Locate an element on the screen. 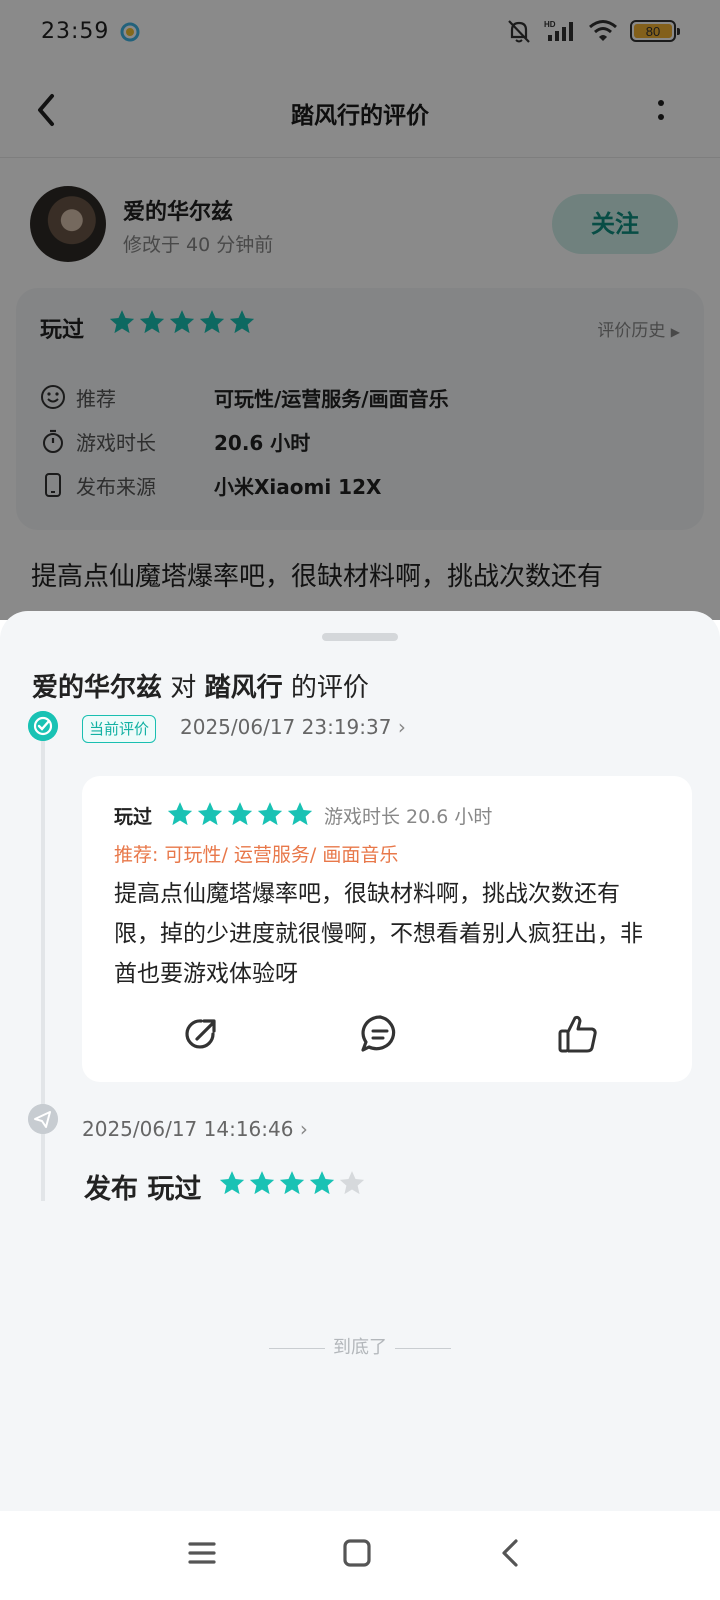  play-duration: 游戏时长 20.6 小时 is located at coordinates (408, 817).